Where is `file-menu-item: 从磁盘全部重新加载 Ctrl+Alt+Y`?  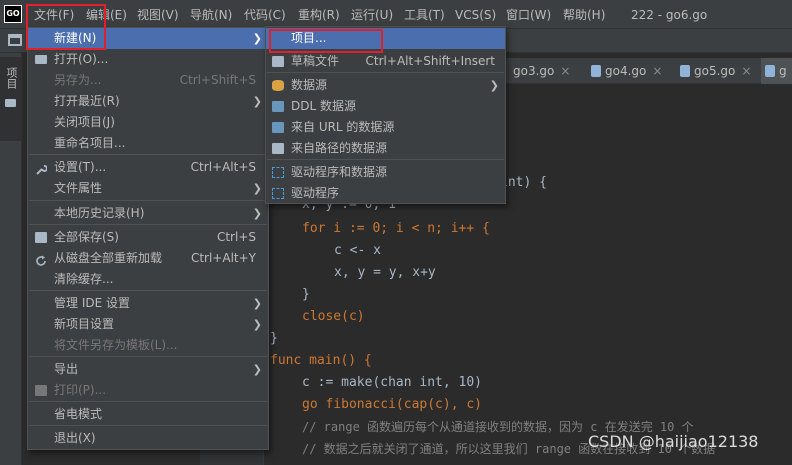
file-menu-item: 从磁盘全部重新加载 Ctrl+Alt+Y is located at coordinates (148, 258).